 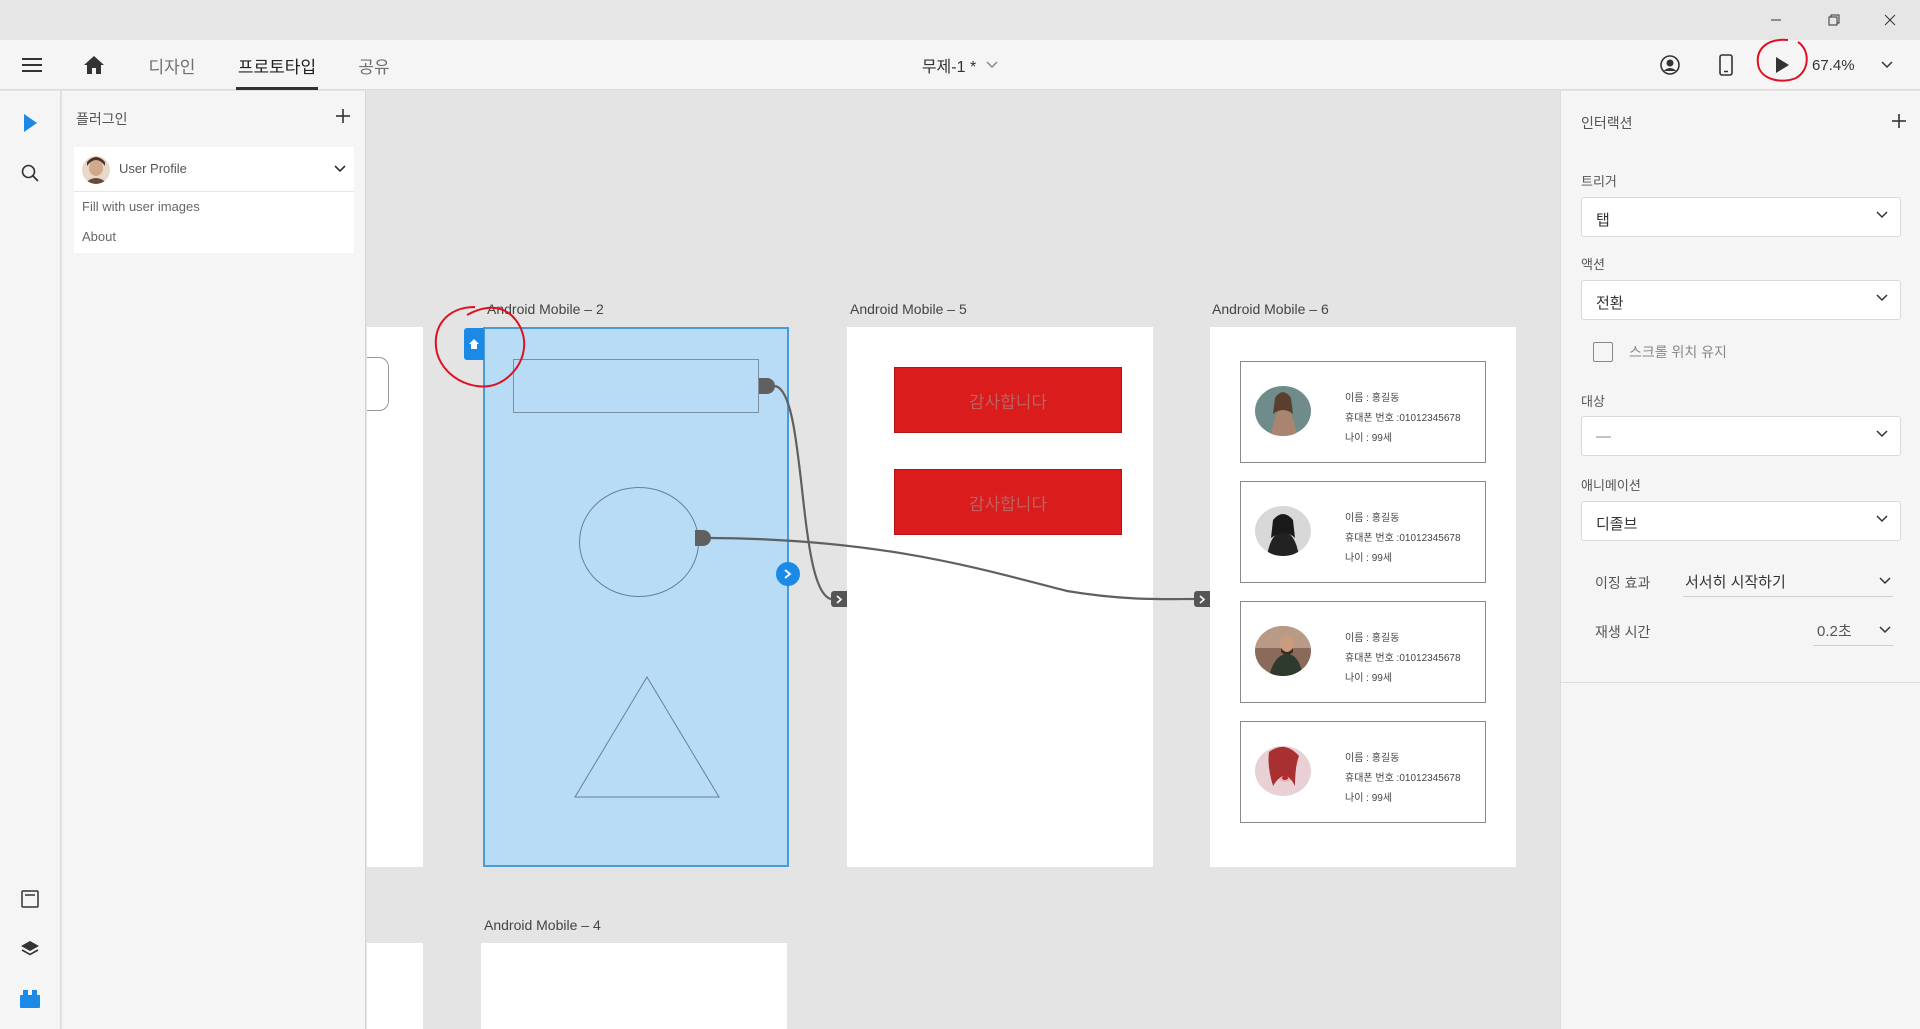 I want to click on plugin-avatar, so click(x=96, y=170).